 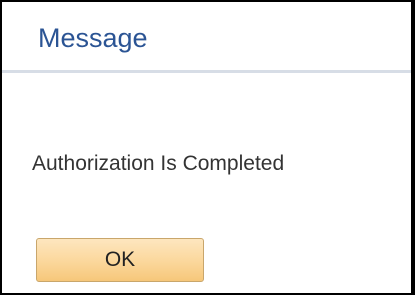 What do you see at coordinates (93, 38) in the screenshot?
I see `dialog-title: Message` at bounding box center [93, 38].